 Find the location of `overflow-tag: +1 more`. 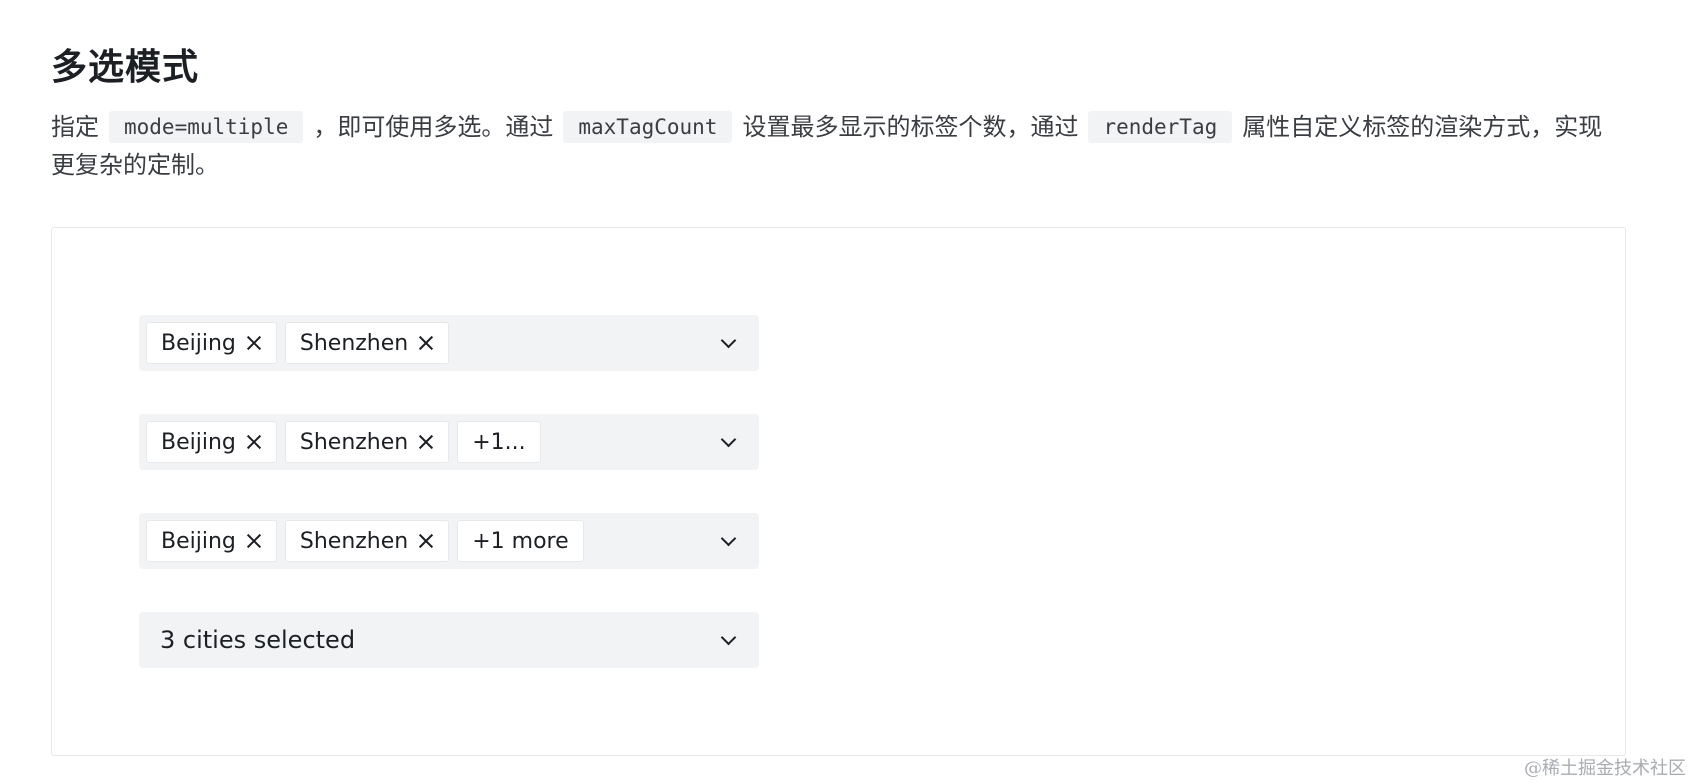

overflow-tag: +1 more is located at coordinates (520, 541).